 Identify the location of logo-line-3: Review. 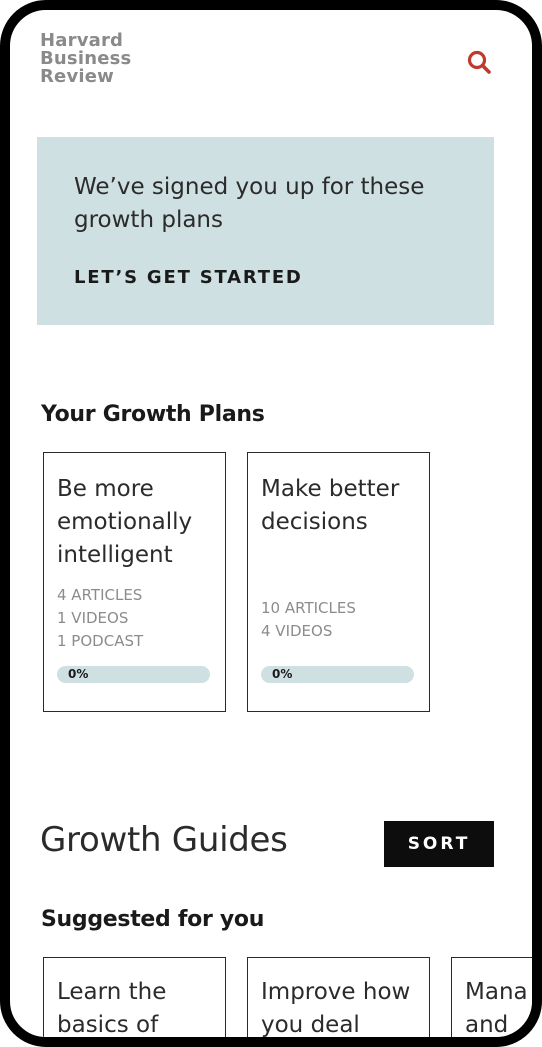
(77, 76).